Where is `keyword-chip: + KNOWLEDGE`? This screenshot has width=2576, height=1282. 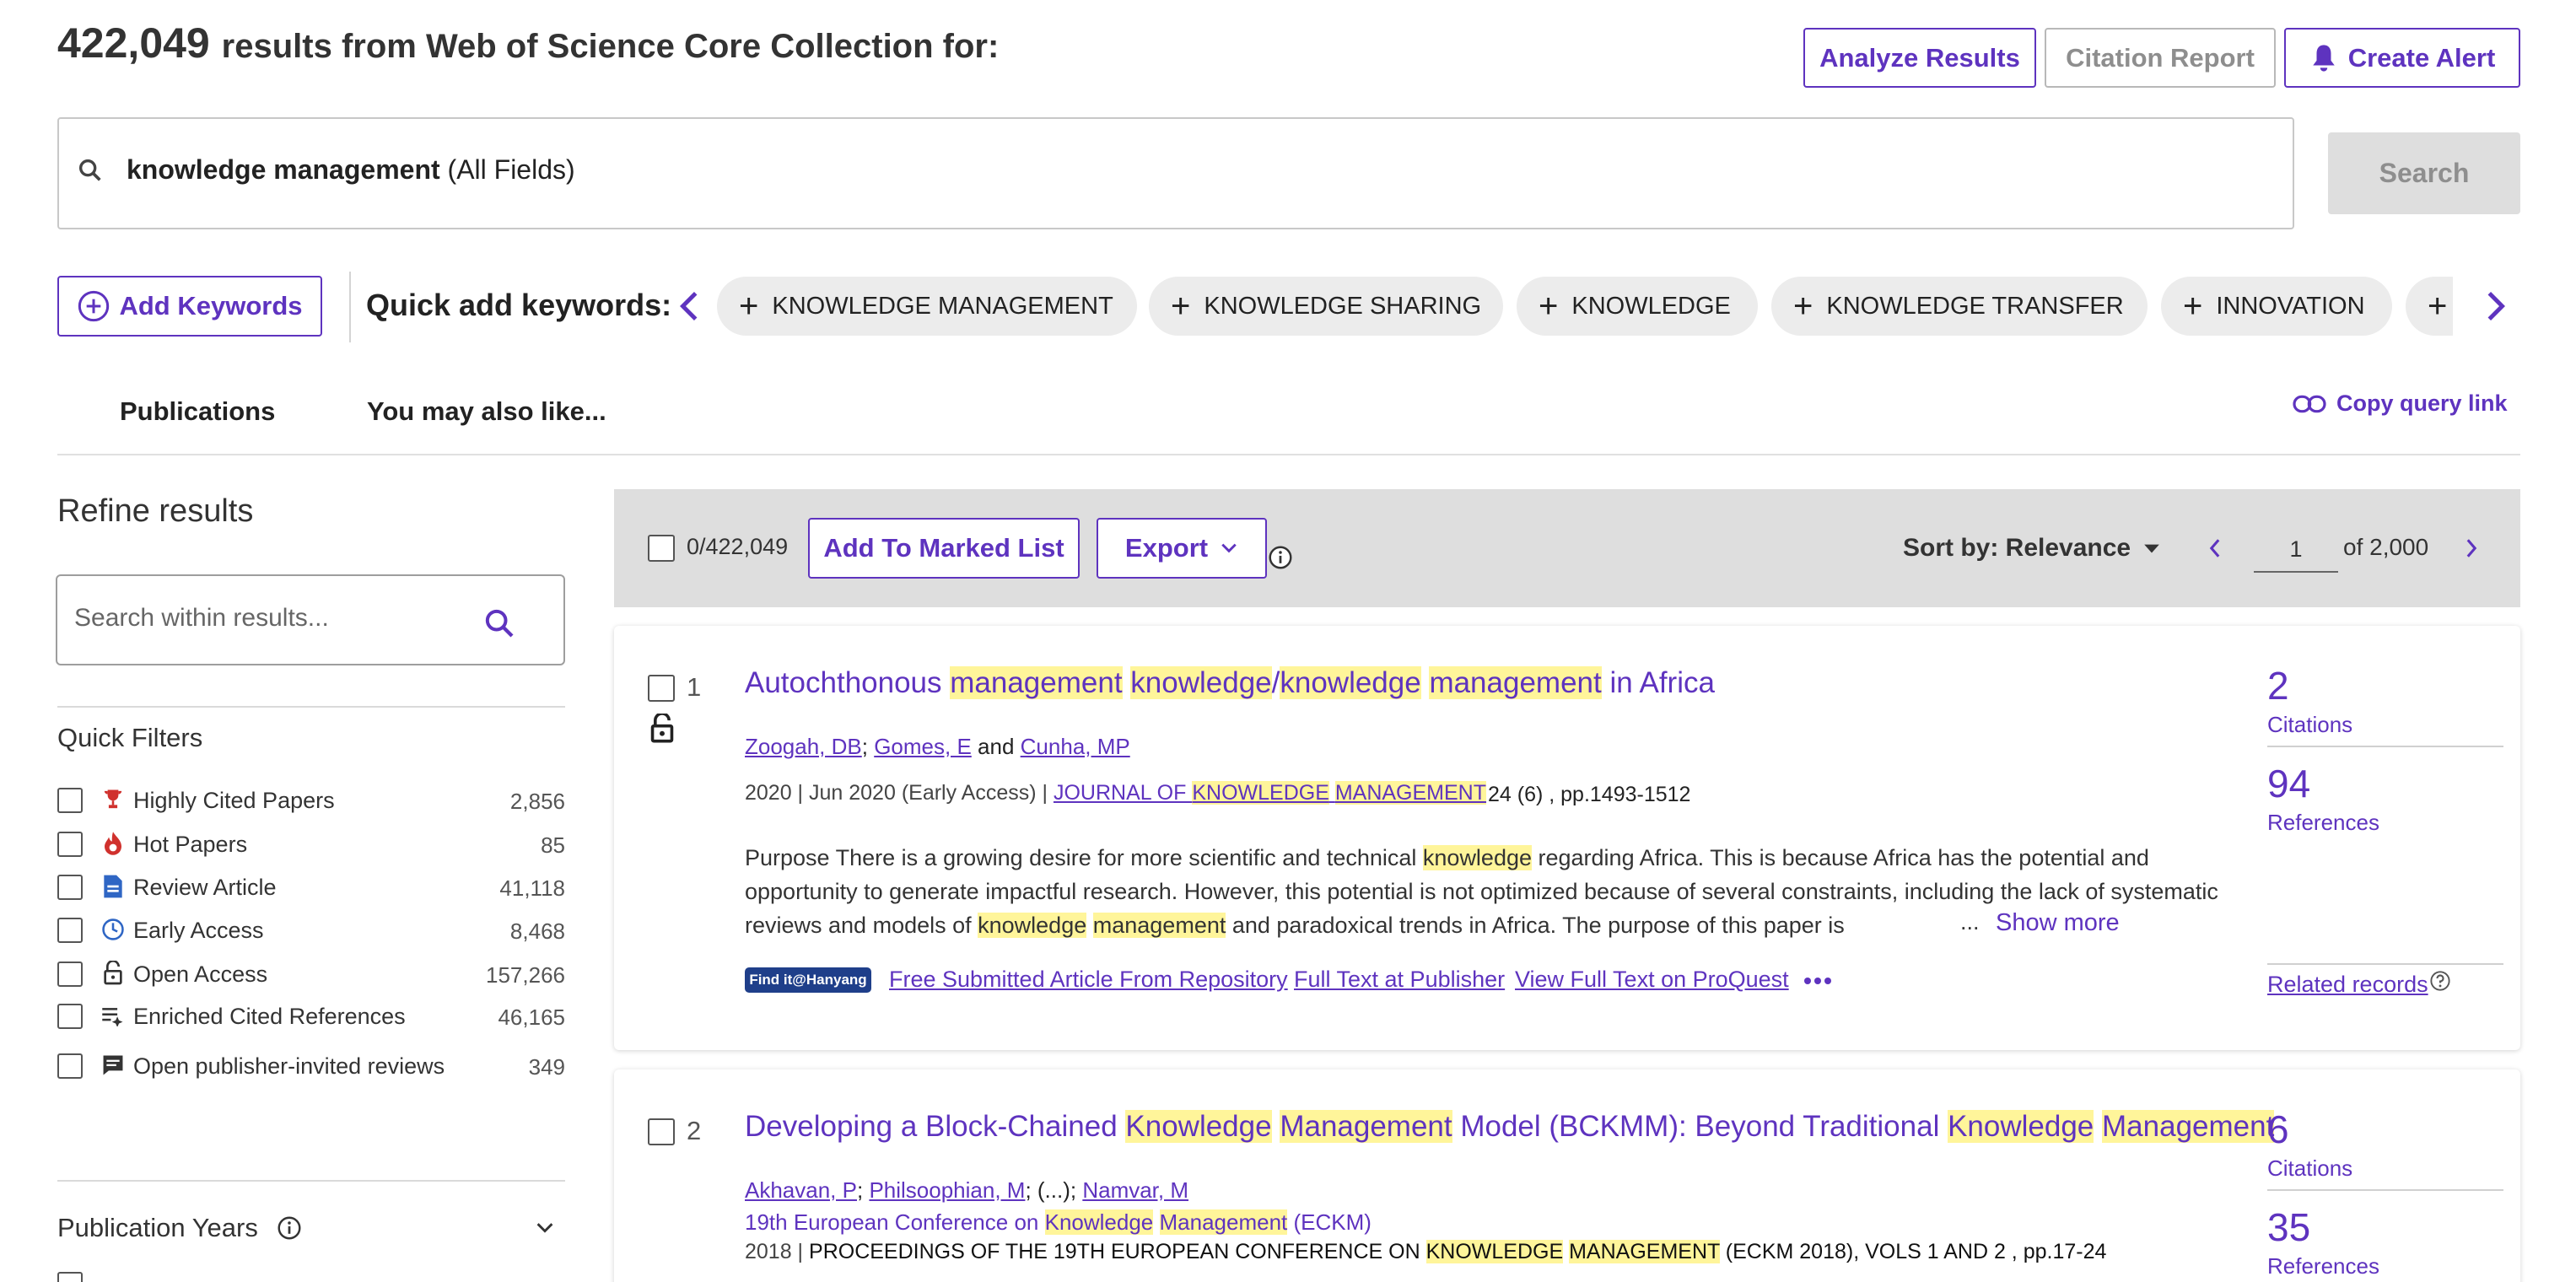 keyword-chip: + KNOWLEDGE is located at coordinates (1637, 306).